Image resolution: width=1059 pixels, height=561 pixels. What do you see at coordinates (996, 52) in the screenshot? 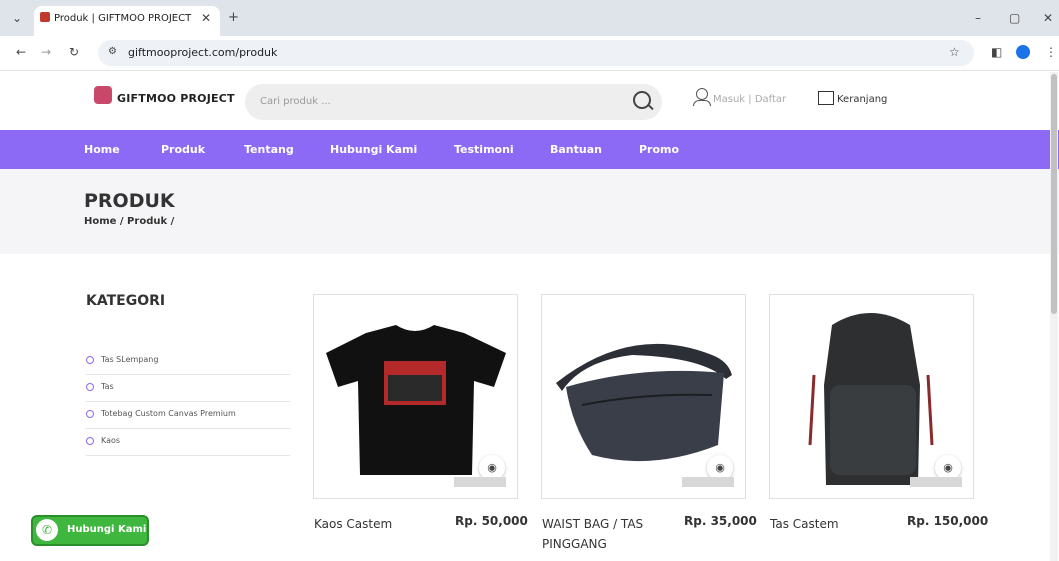
I see `side-panel-icon: ◧` at bounding box center [996, 52].